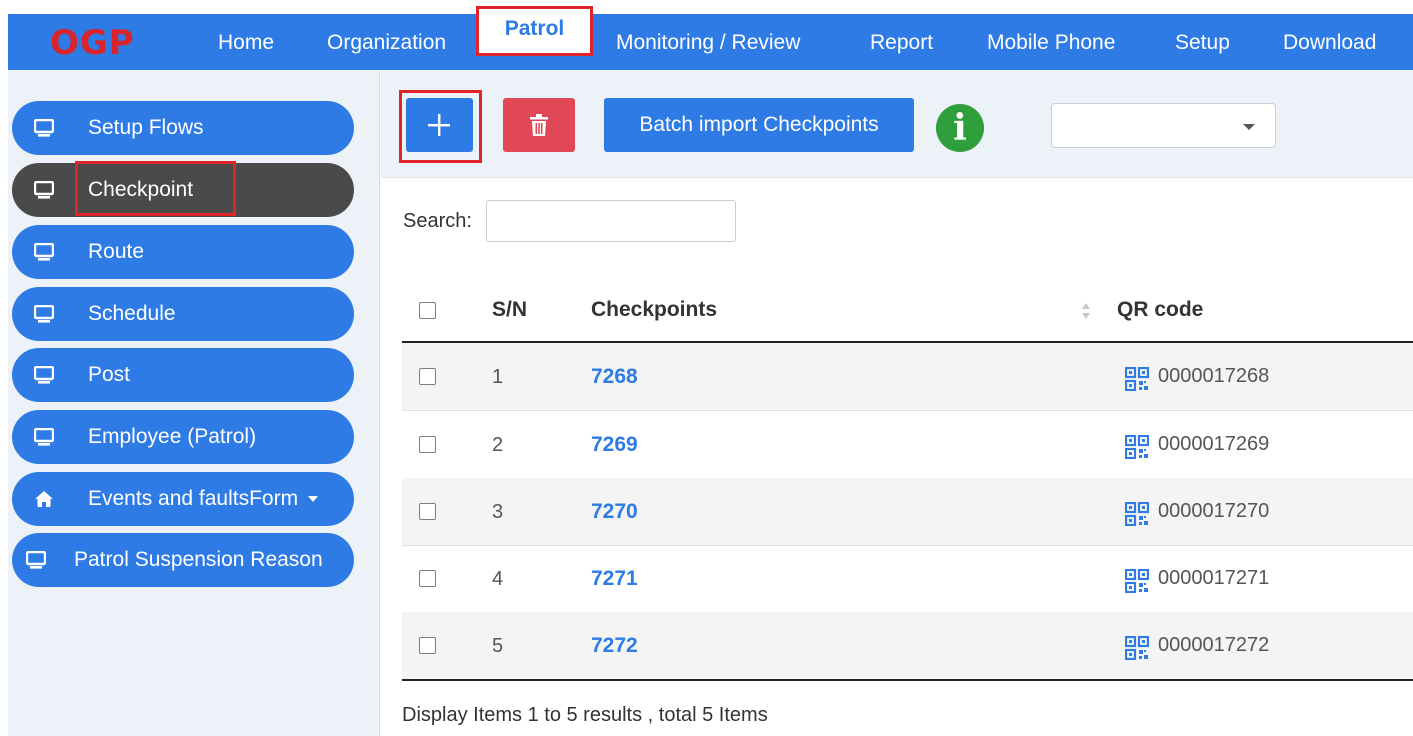 This screenshot has height=736, width=1413. What do you see at coordinates (203, 499) in the screenshot?
I see `sidebar-item-label: Events and faultsForm` at bounding box center [203, 499].